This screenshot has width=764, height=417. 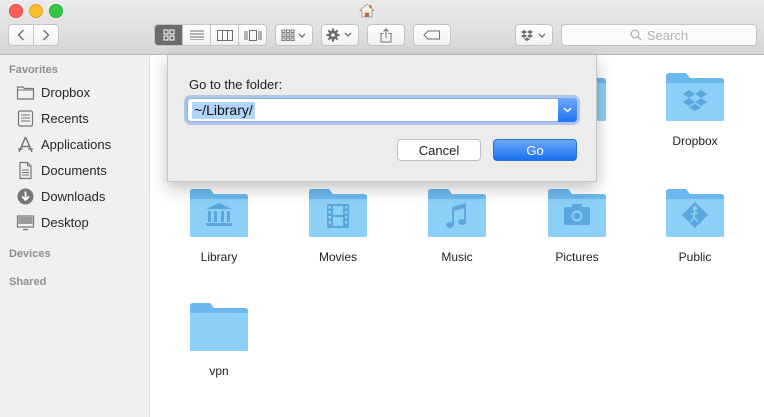 I want to click on back-forward-group, so click(x=33, y=35).